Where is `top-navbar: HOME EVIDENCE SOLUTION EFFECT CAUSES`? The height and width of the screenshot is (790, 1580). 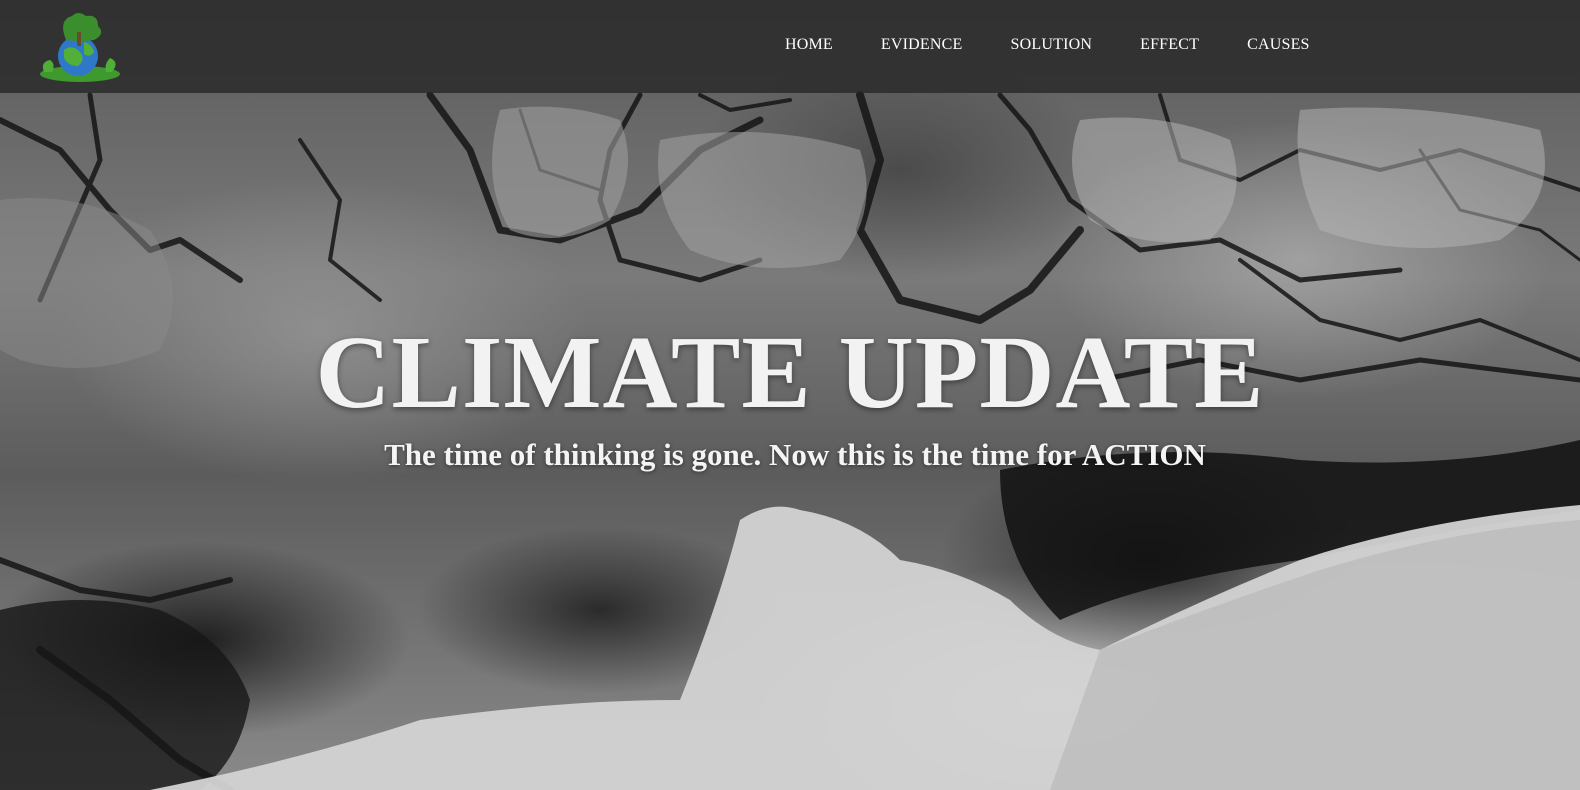 top-navbar: HOME EVIDENCE SOLUTION EFFECT CAUSES is located at coordinates (790, 46).